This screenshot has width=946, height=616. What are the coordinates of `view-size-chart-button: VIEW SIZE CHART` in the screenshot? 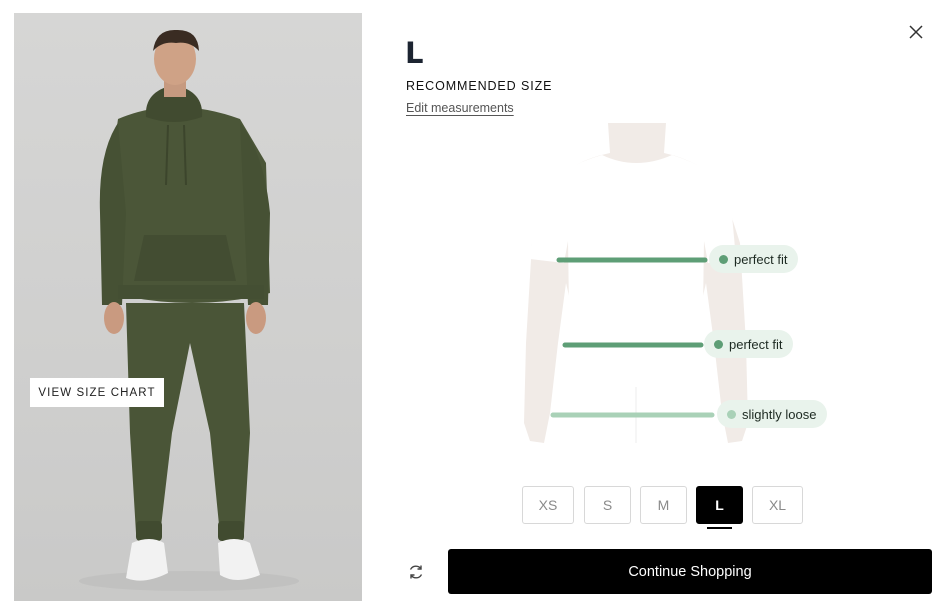 It's located at (97, 392).